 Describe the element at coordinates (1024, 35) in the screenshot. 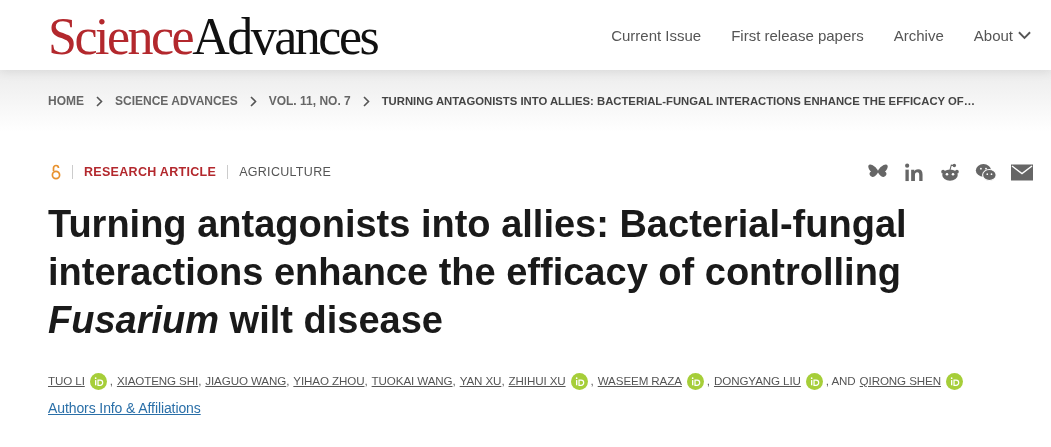

I see `chevron-down-icon` at that location.